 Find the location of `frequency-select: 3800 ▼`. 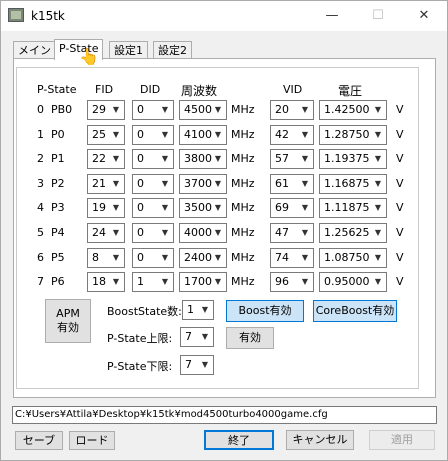

frequency-select: 3800 ▼ is located at coordinates (203, 159).